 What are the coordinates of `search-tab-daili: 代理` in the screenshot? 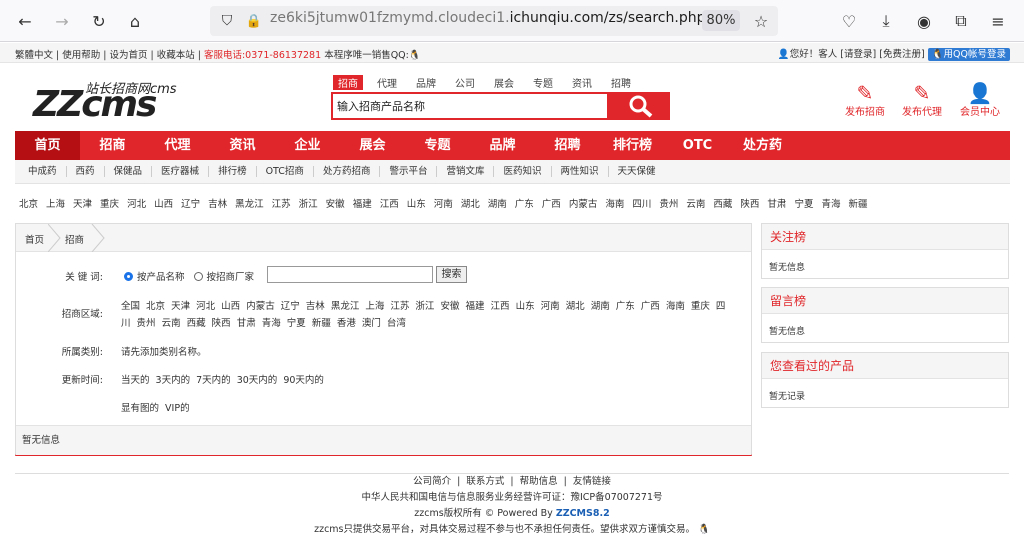 It's located at (387, 82).